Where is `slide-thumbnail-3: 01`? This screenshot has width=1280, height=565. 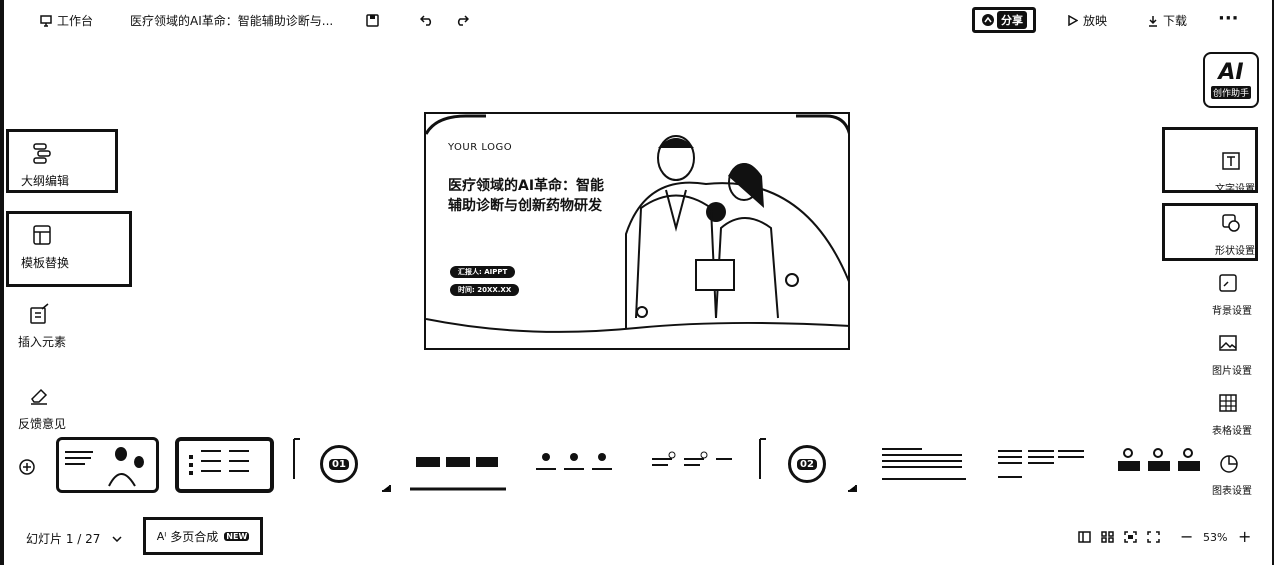
slide-thumbnail-3: 01 is located at coordinates (343, 465).